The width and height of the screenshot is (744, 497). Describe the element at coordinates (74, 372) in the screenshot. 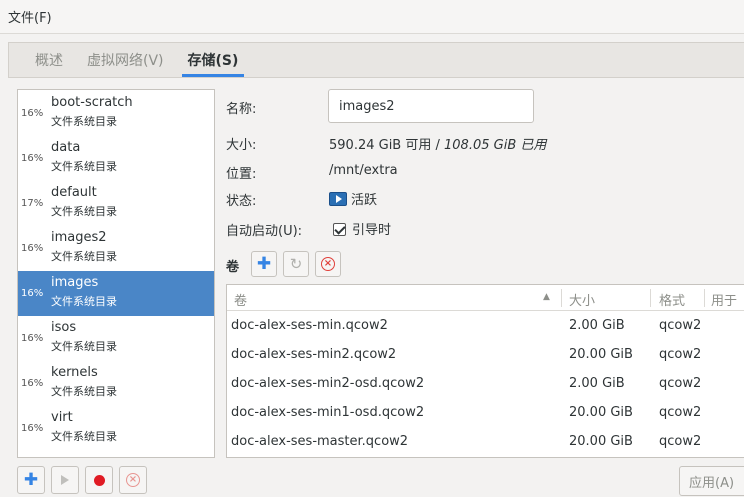

I see `pool-name: kernels` at that location.